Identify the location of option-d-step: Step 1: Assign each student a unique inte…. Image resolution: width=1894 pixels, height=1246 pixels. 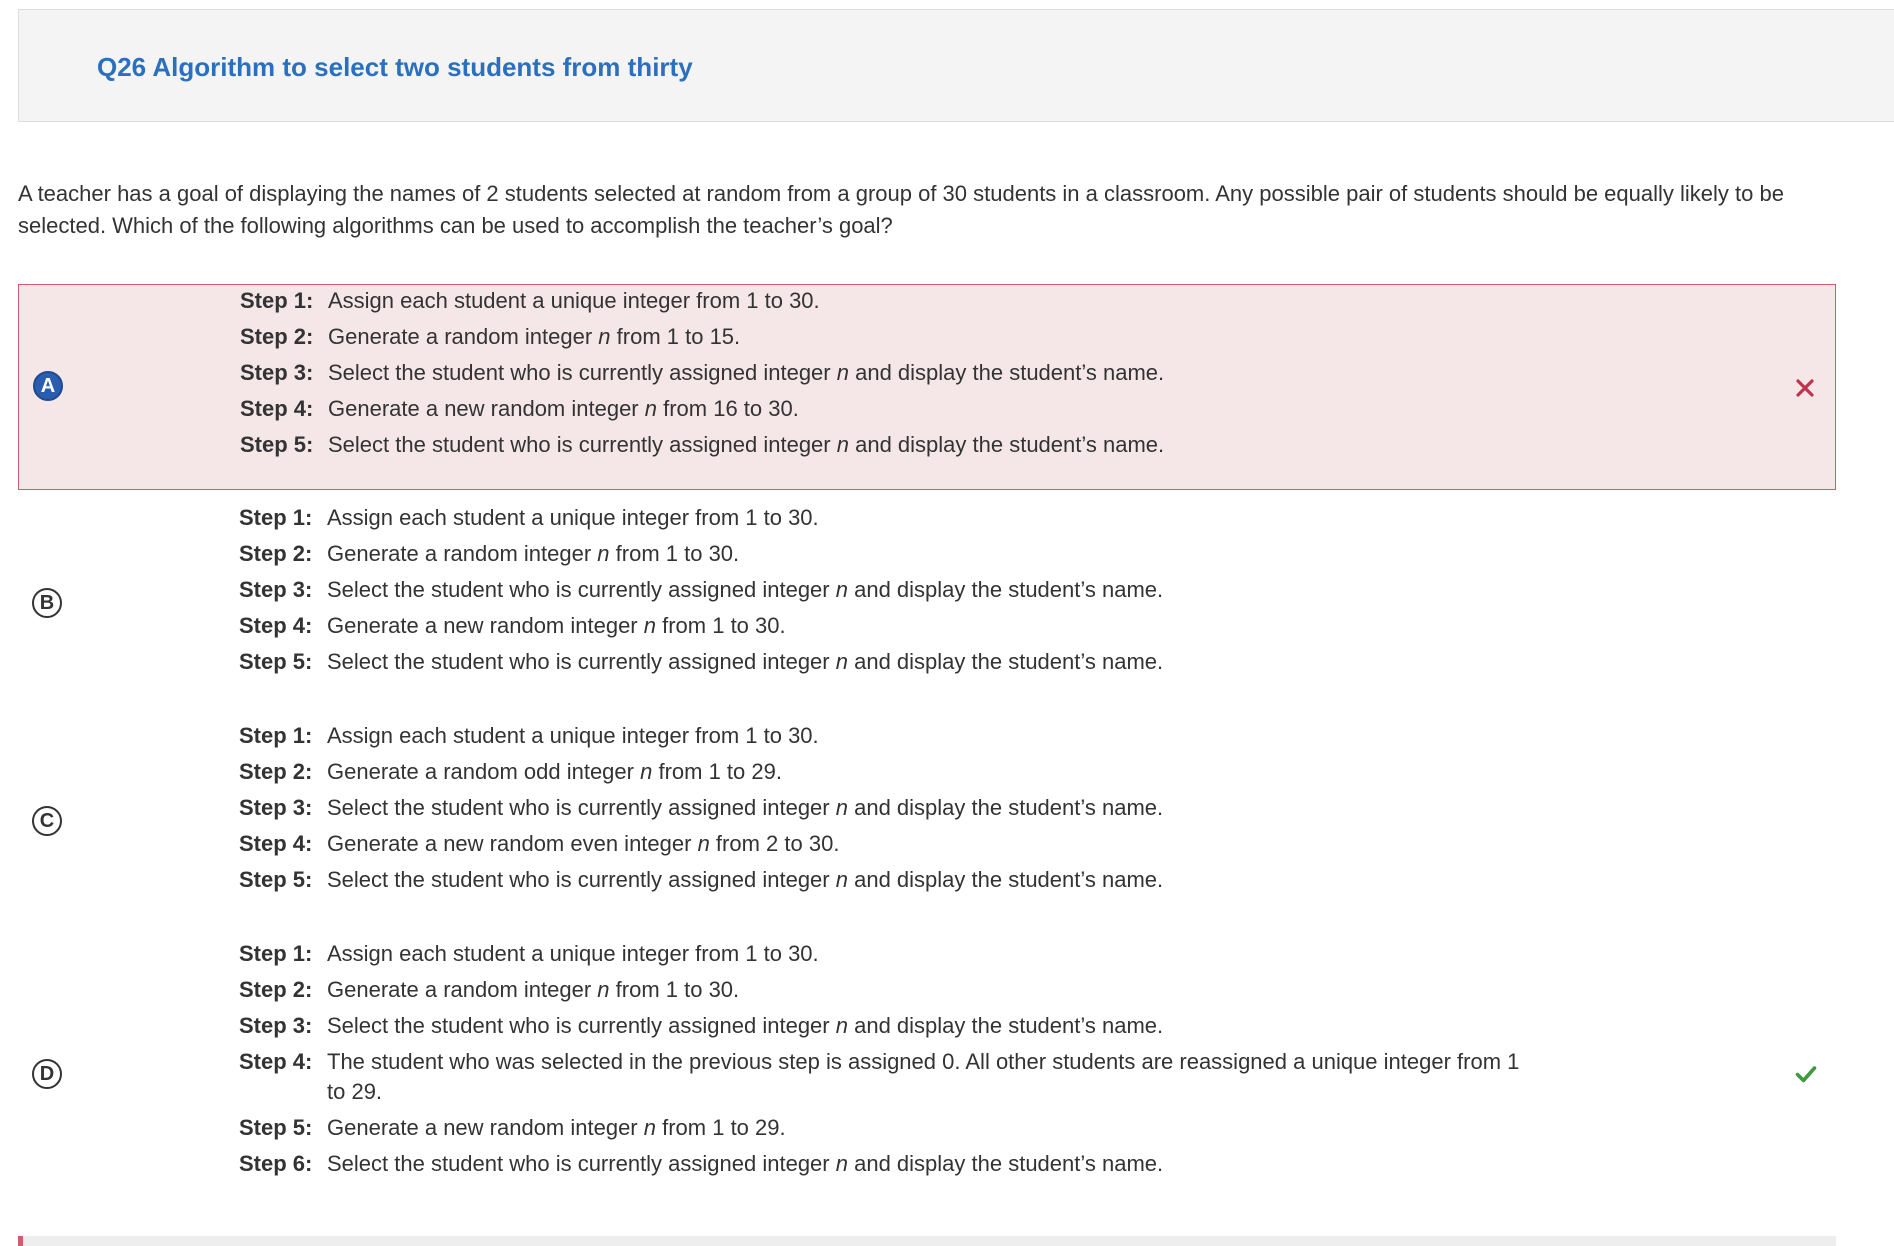
(883, 954).